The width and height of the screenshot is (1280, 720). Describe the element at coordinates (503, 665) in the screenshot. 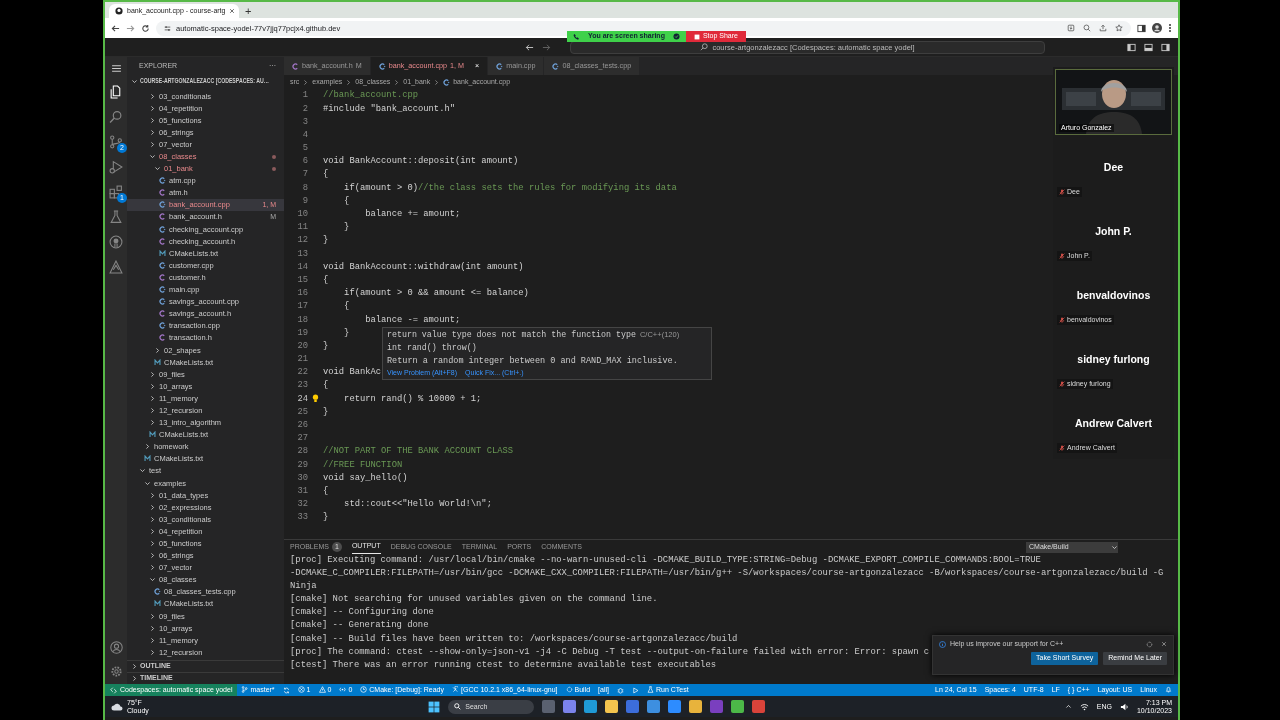

I see `output-line: [ctest] There was an error running ctest to determine available test executables` at that location.